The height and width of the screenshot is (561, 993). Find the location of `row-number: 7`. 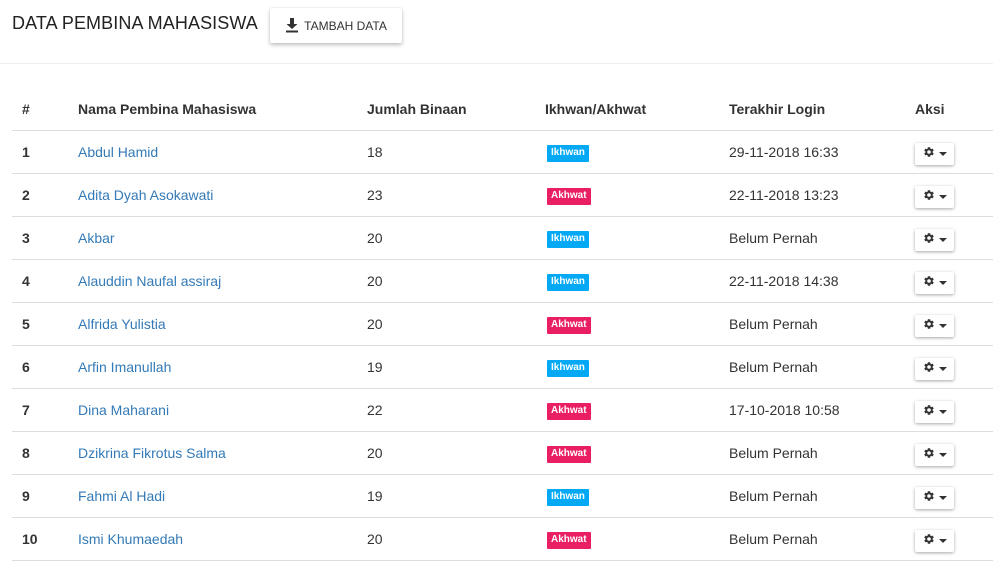

row-number: 7 is located at coordinates (45, 410).